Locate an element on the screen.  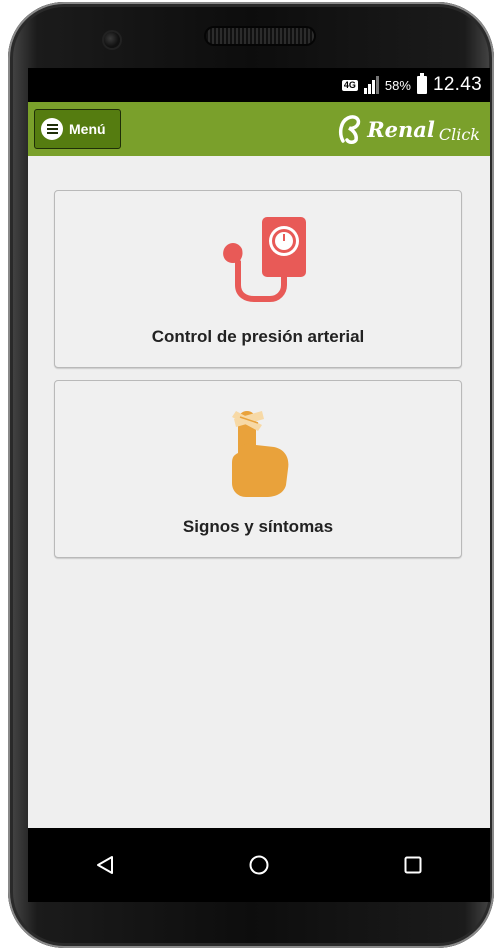
status-clock: 12.43 is located at coordinates (457, 84).